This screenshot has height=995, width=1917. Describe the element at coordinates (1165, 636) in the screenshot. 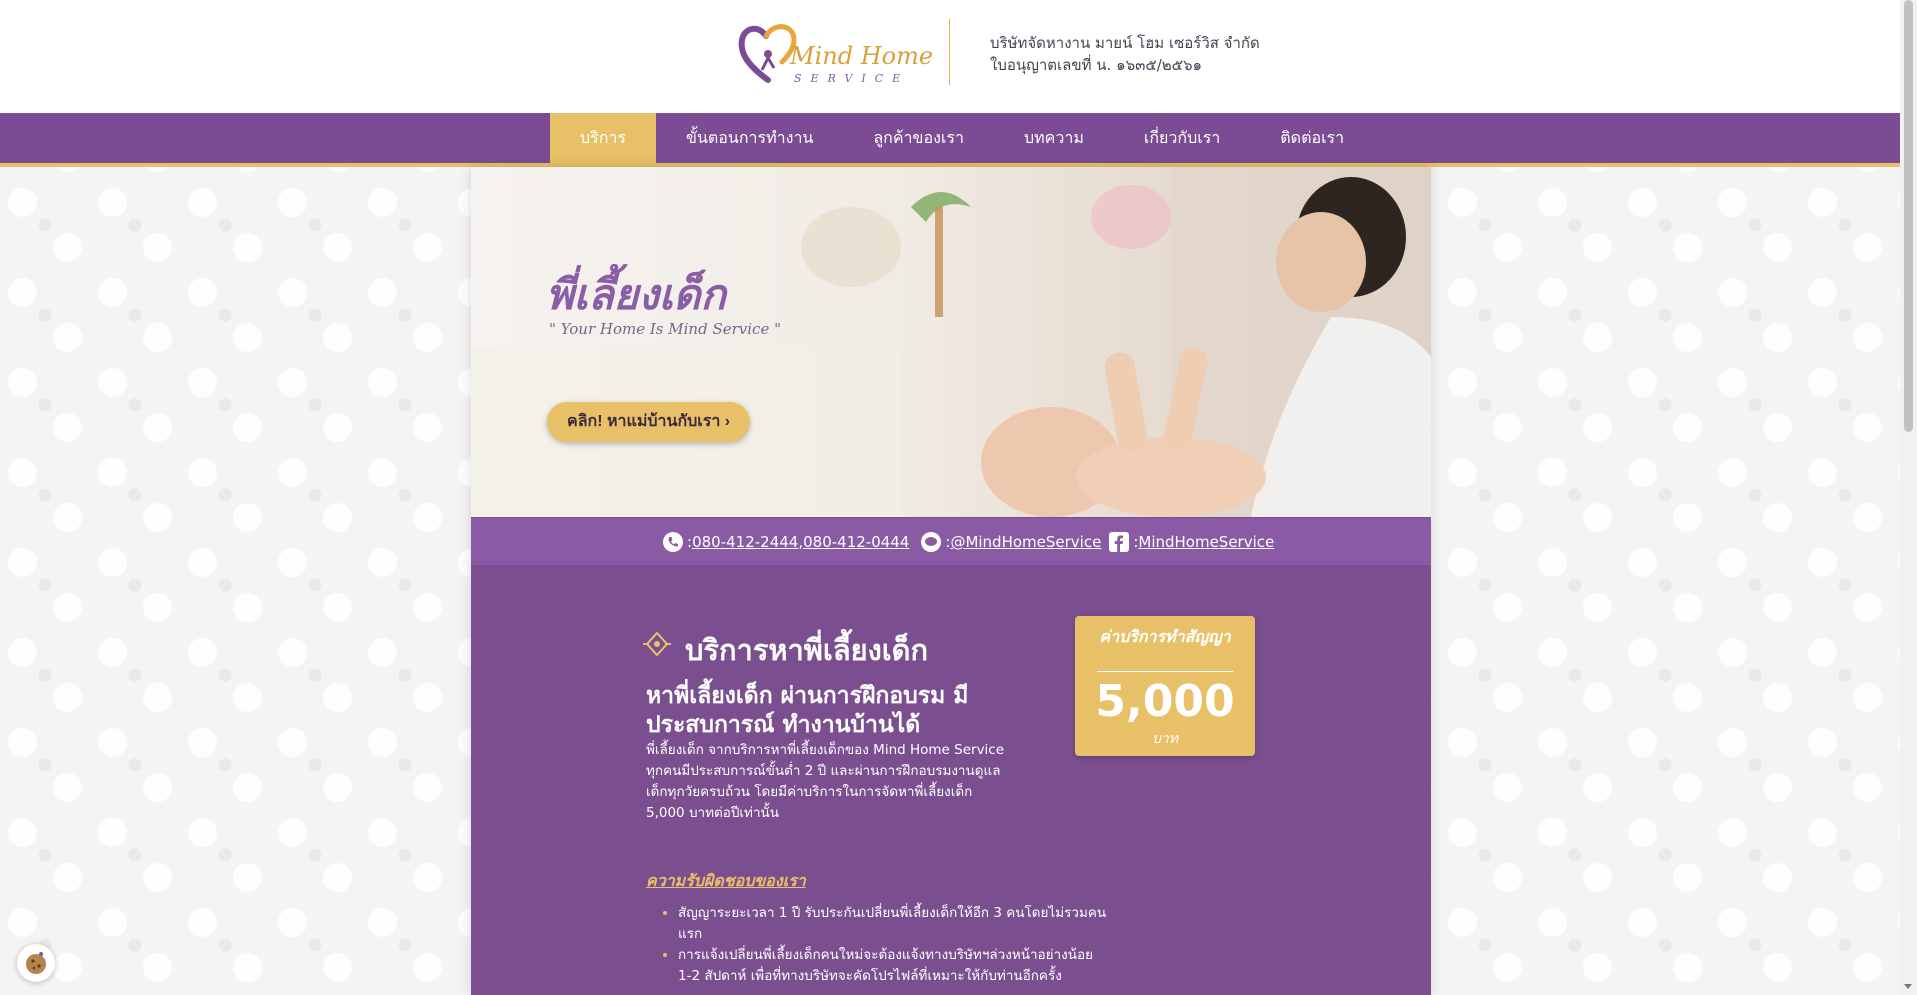

I see `price-label: ค่าบริการทำสัญญา` at that location.